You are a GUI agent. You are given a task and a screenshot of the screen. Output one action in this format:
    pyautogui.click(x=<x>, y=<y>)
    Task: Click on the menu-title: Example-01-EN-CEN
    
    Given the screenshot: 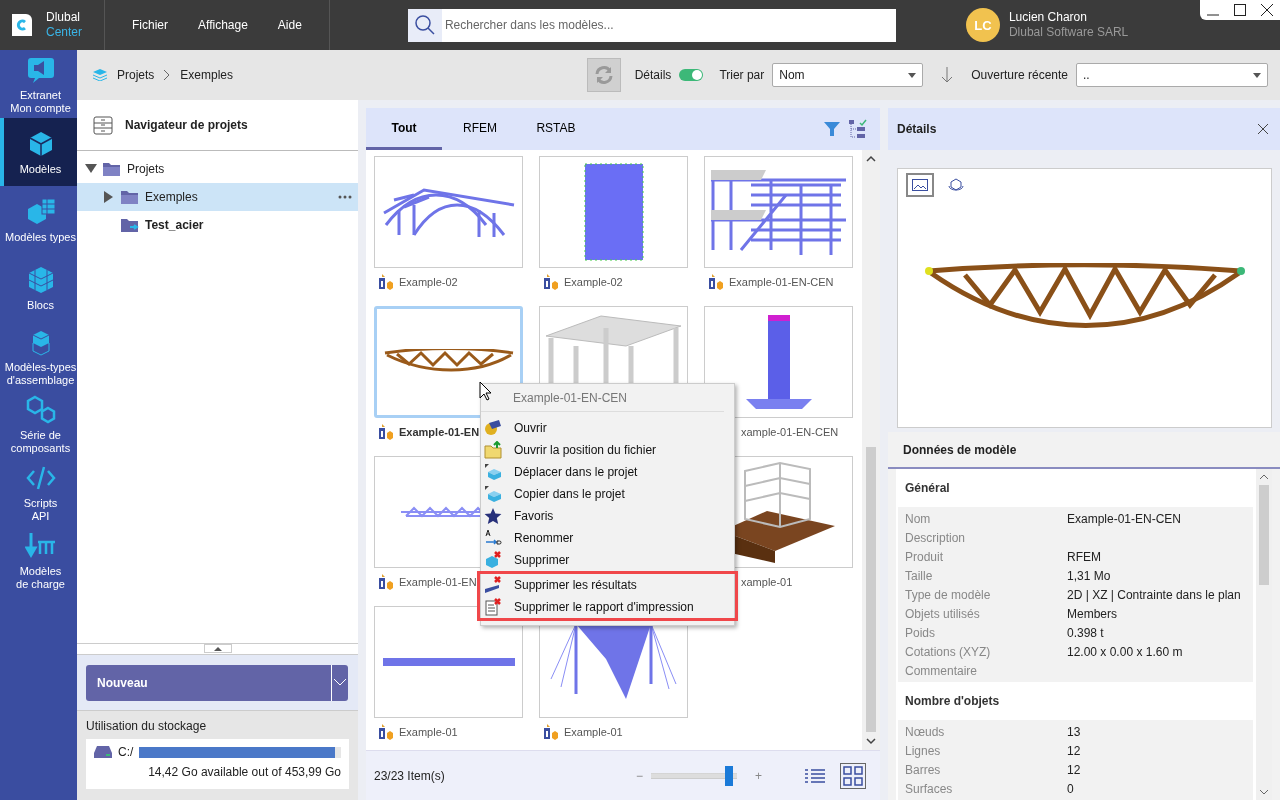 What is the action you would take?
    pyautogui.click(x=570, y=397)
    